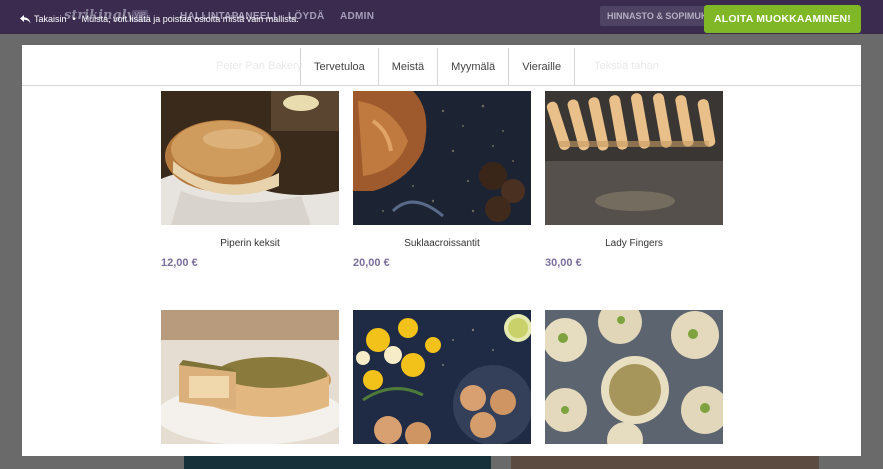 The image size is (883, 469). What do you see at coordinates (542, 67) in the screenshot?
I see `tab-vieraille: Vieraille` at bounding box center [542, 67].